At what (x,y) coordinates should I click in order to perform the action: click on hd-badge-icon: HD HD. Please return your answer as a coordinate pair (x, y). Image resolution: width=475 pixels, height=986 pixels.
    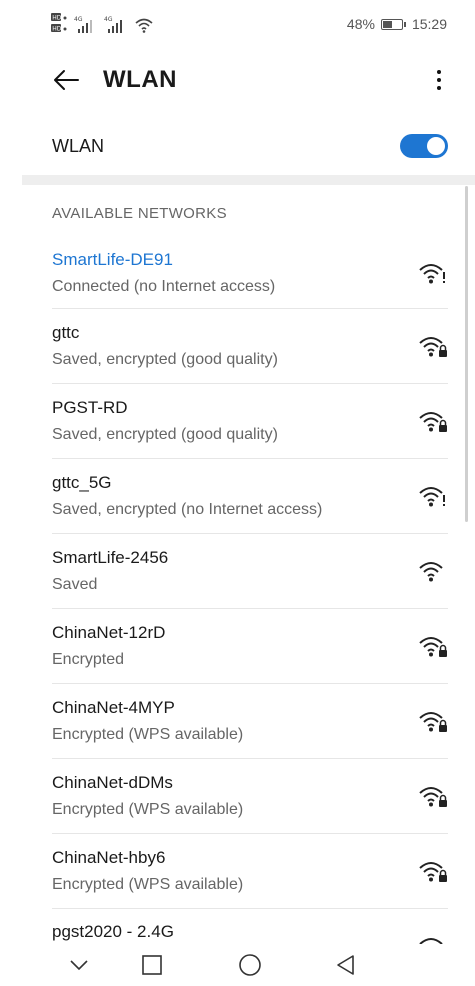
    Looking at the image, I should click on (59, 23).